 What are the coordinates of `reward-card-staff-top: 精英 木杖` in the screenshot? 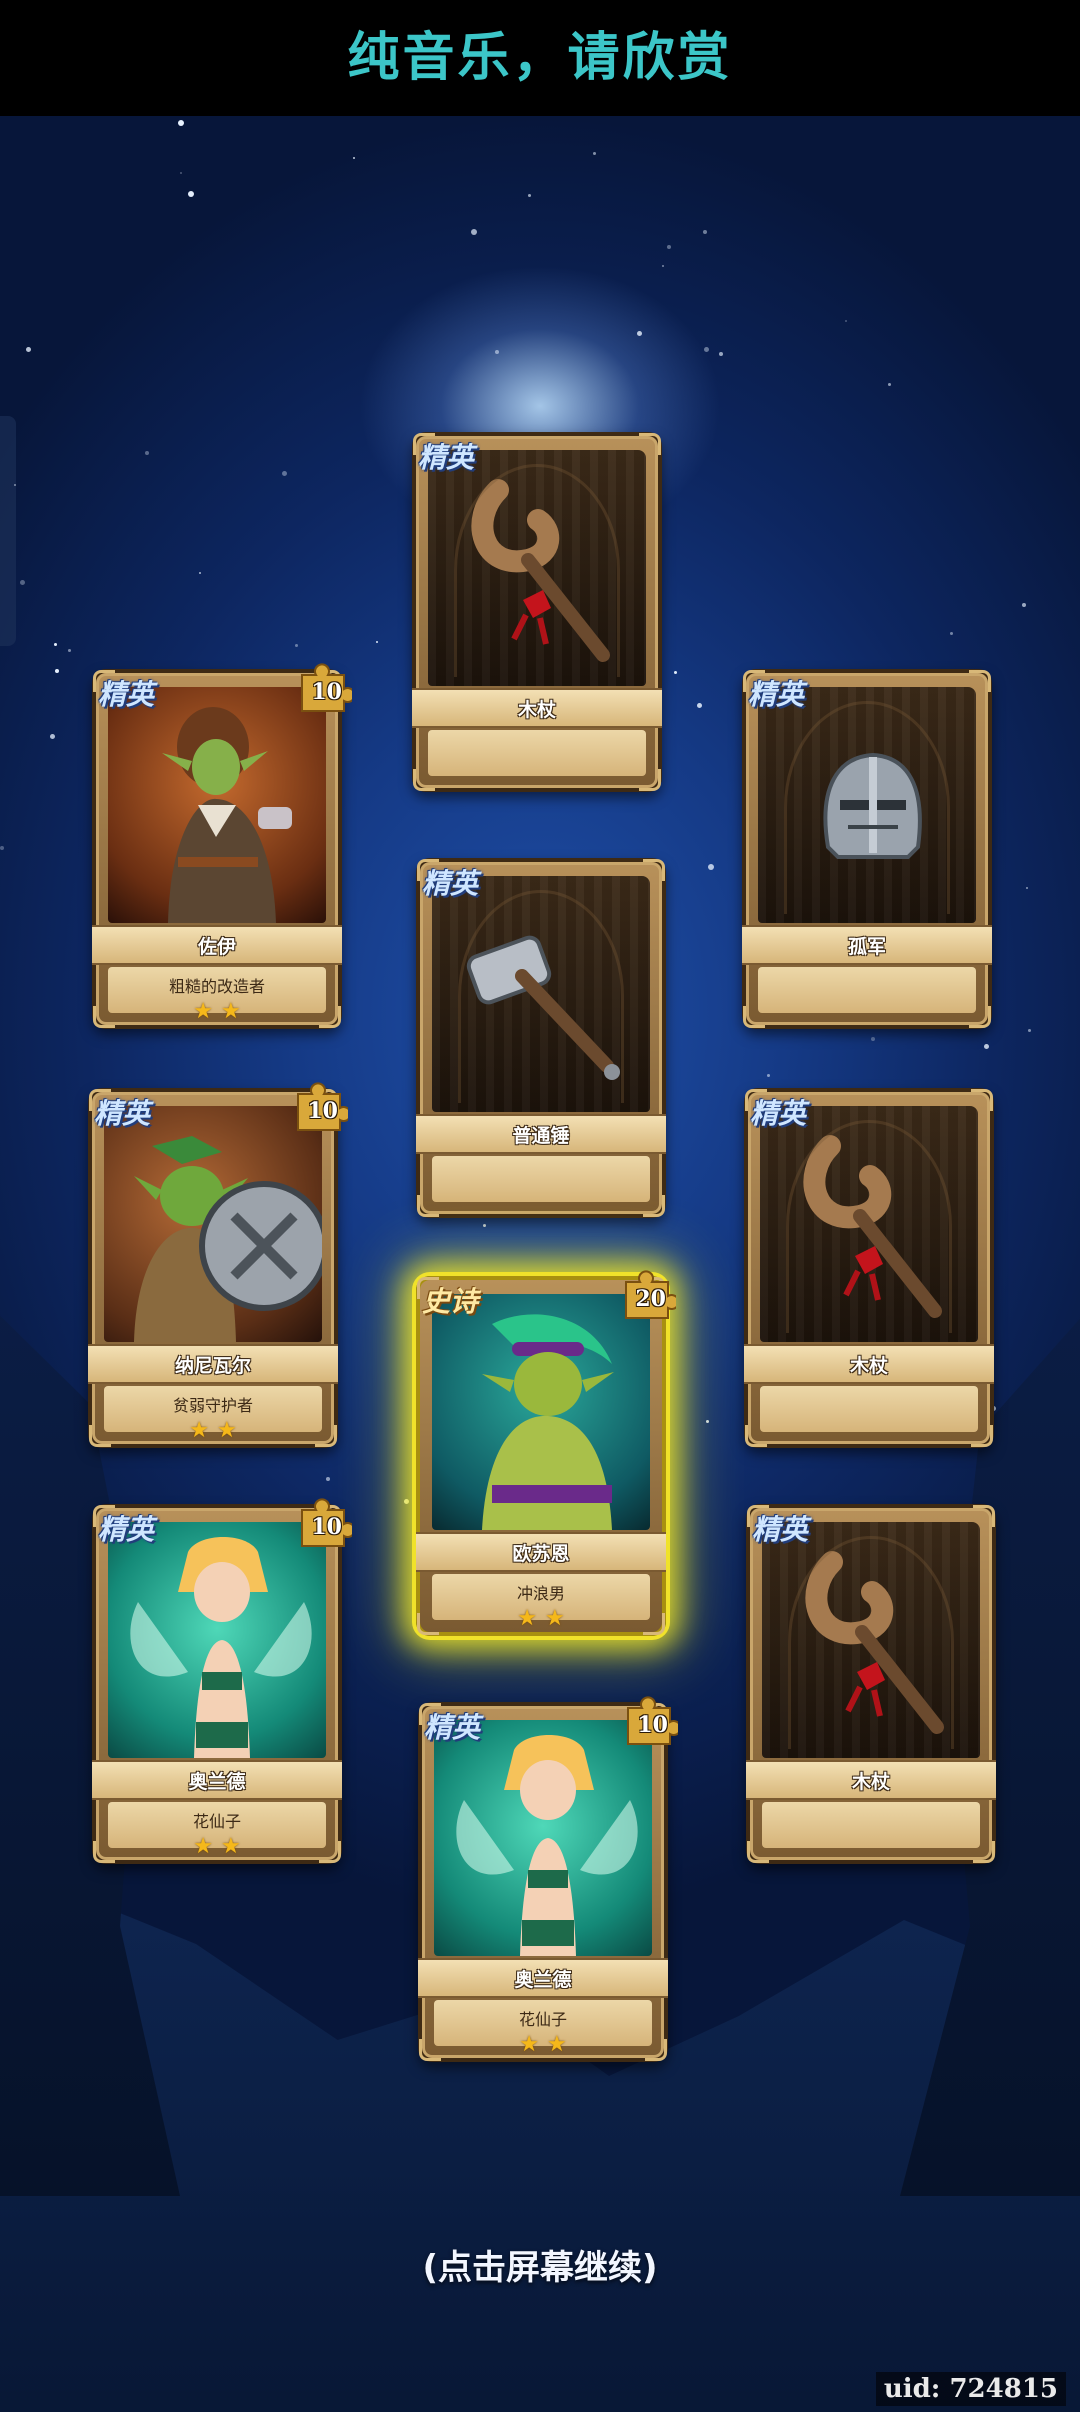 It's located at (537, 612).